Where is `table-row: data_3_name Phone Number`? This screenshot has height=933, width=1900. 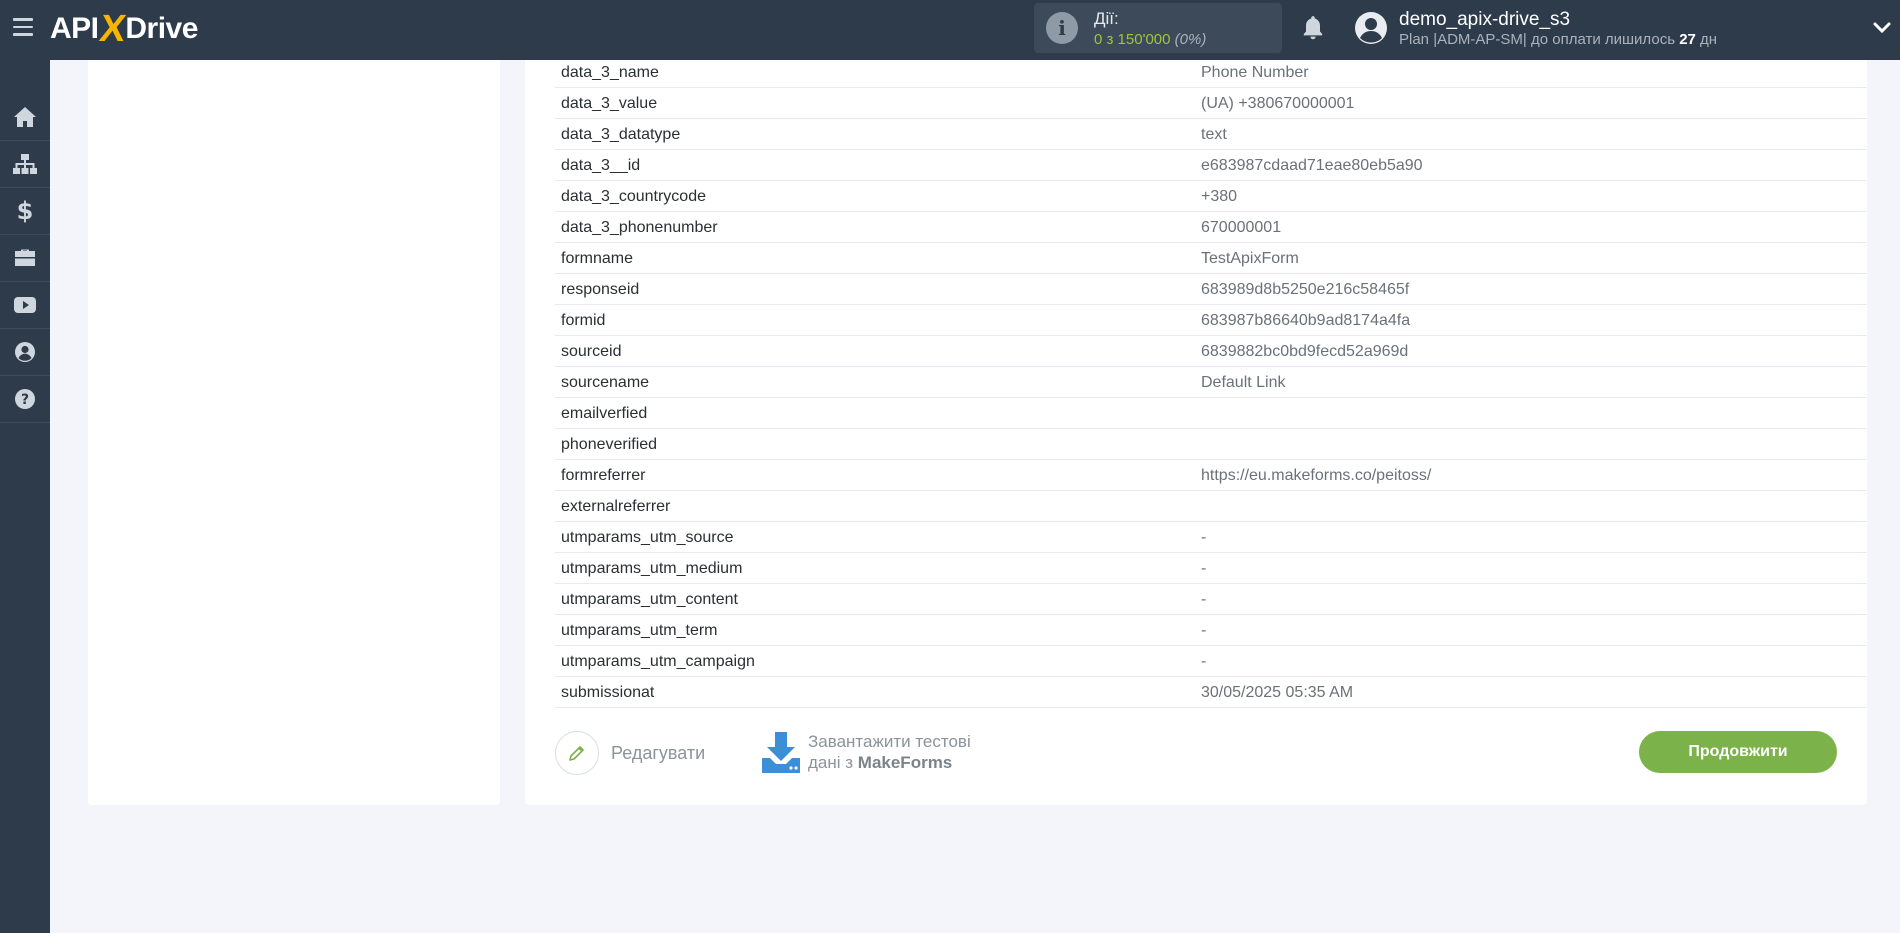 table-row: data_3_name Phone Number is located at coordinates (1211, 74).